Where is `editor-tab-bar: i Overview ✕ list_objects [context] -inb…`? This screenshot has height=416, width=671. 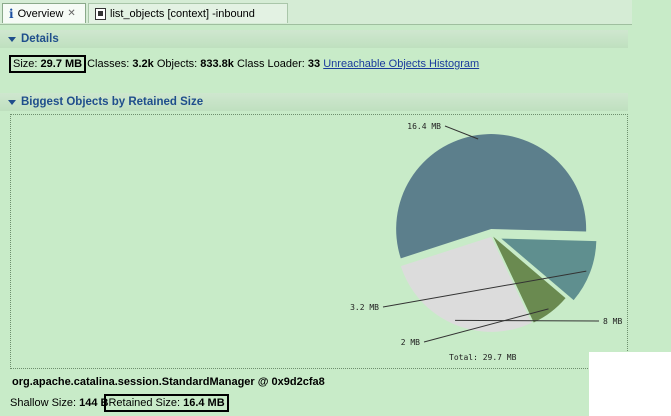 editor-tab-bar: i Overview ✕ list_objects [context] -inb… is located at coordinates (316, 12).